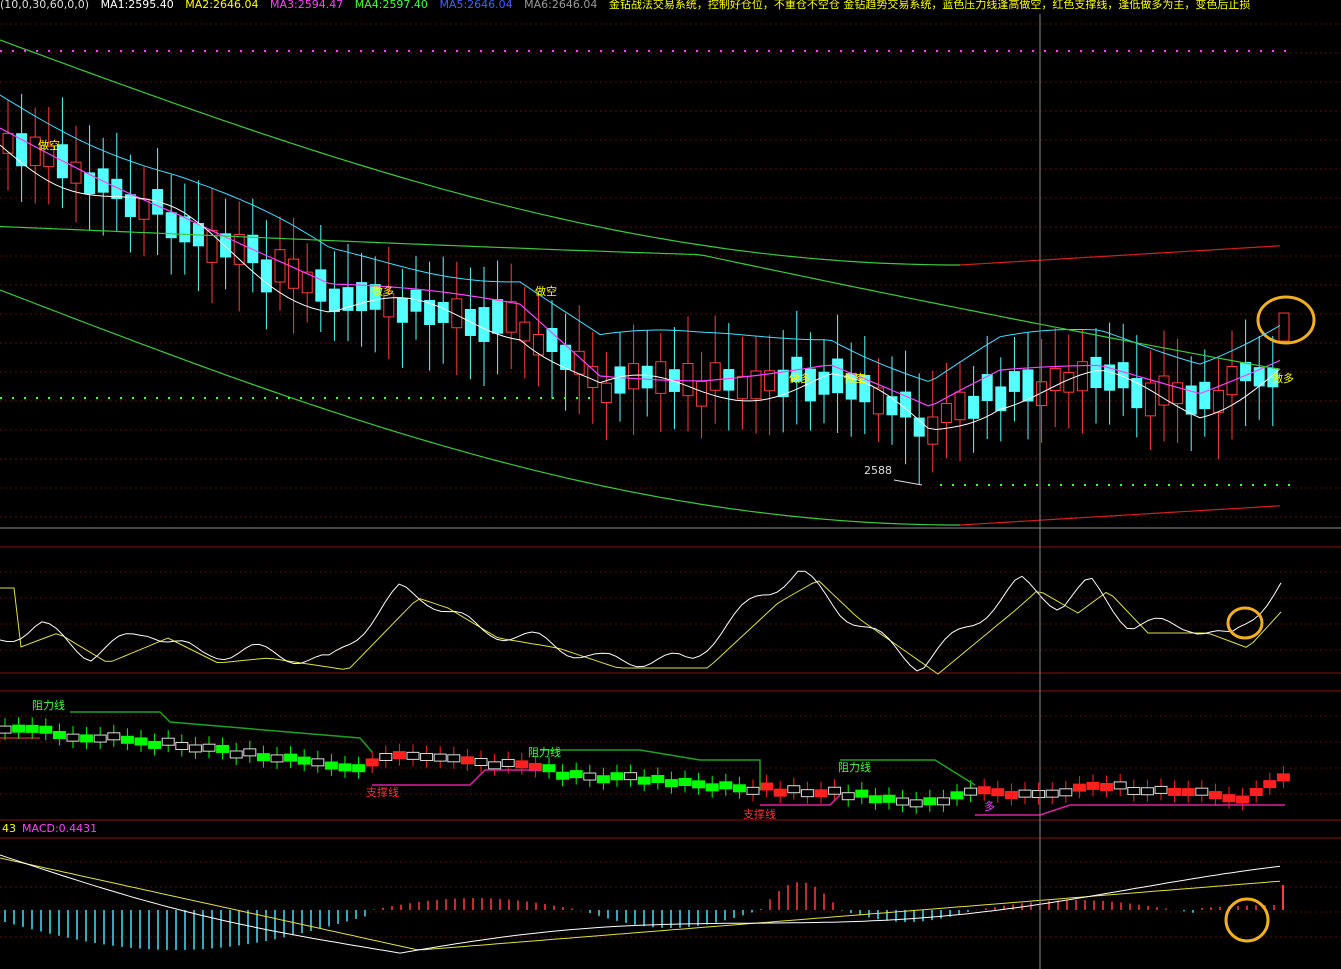  I want to click on support-line-label: 支撑线, so click(759, 814).